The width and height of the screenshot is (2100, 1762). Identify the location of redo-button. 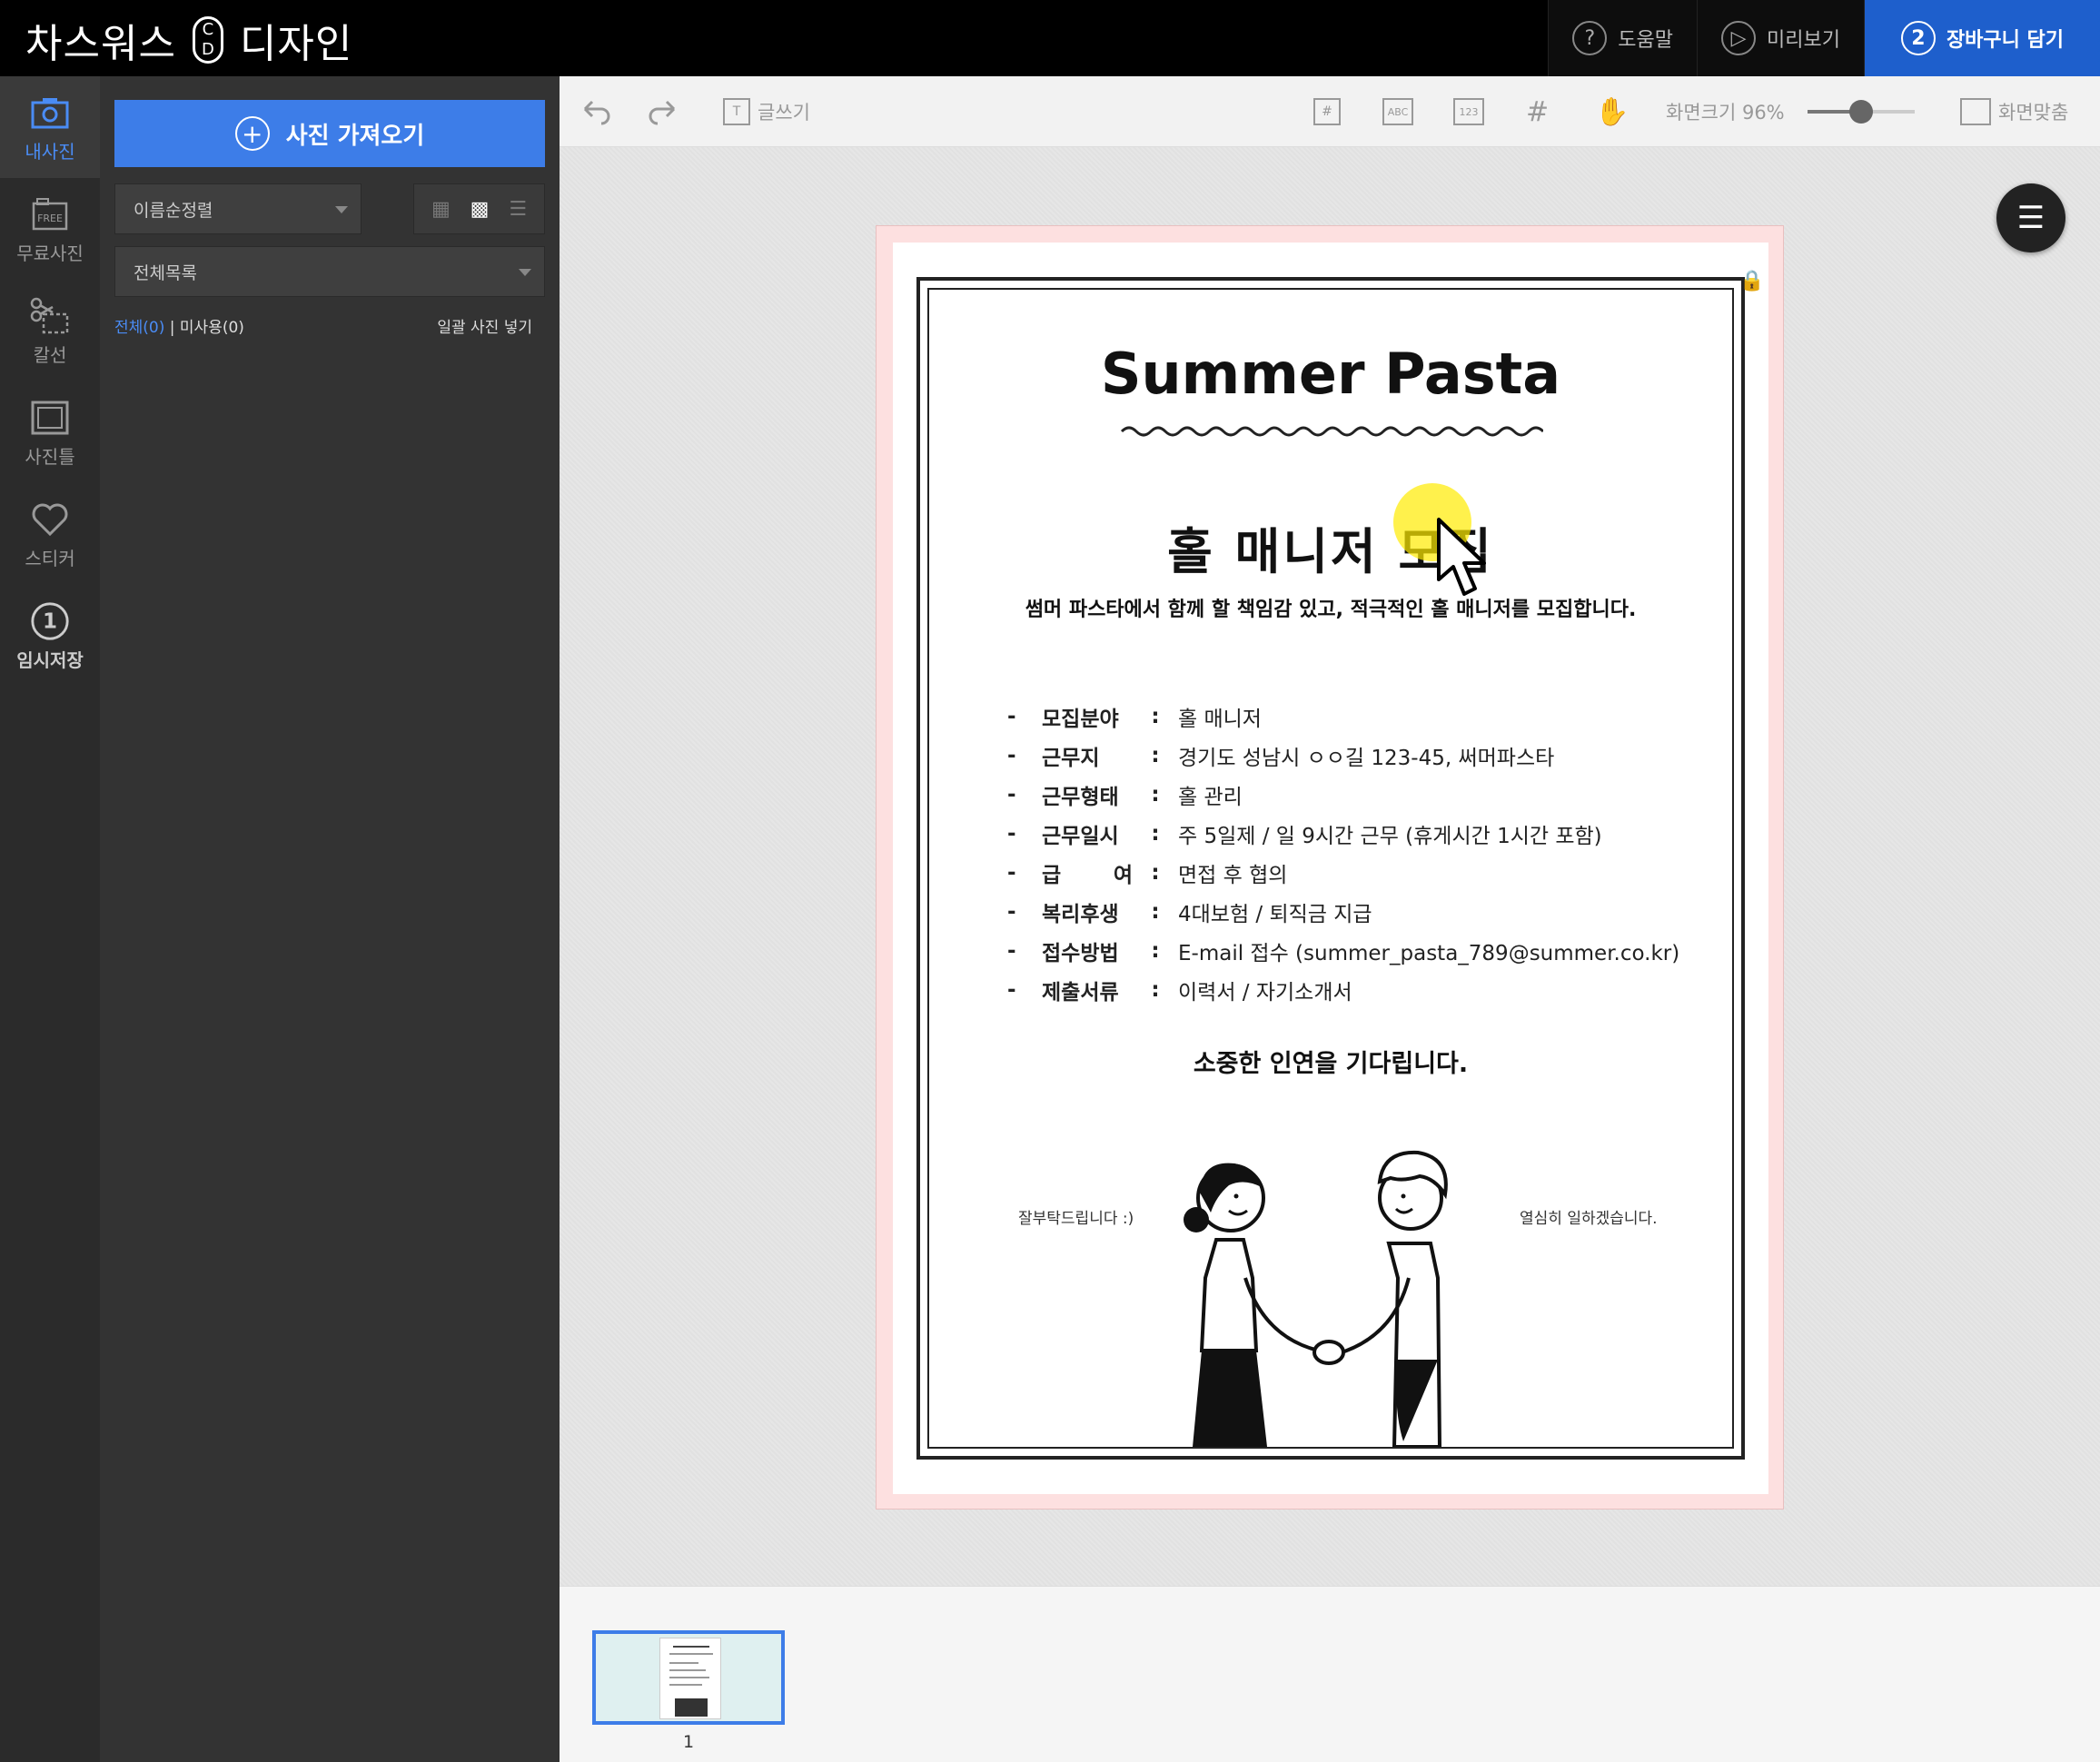
(662, 111).